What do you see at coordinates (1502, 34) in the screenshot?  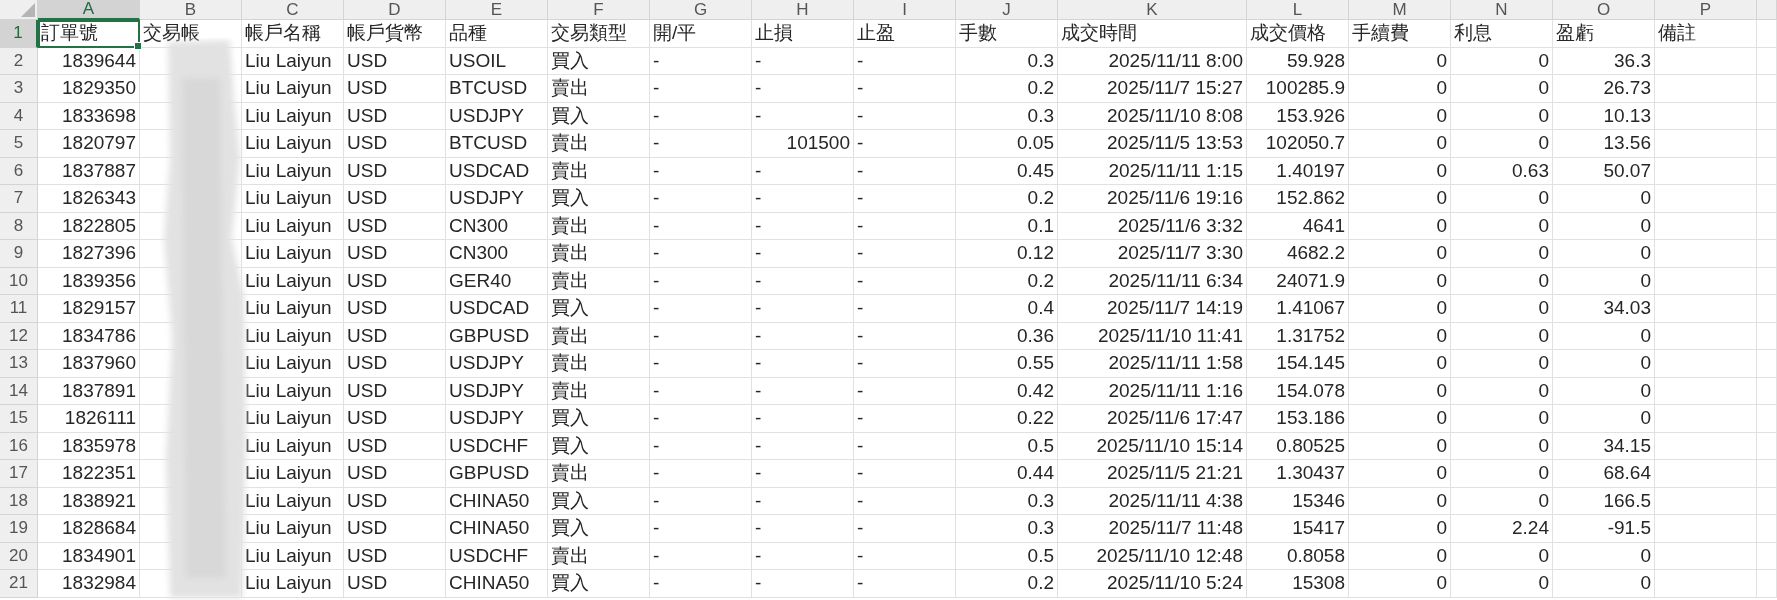 I see `table-cell: 利息` at bounding box center [1502, 34].